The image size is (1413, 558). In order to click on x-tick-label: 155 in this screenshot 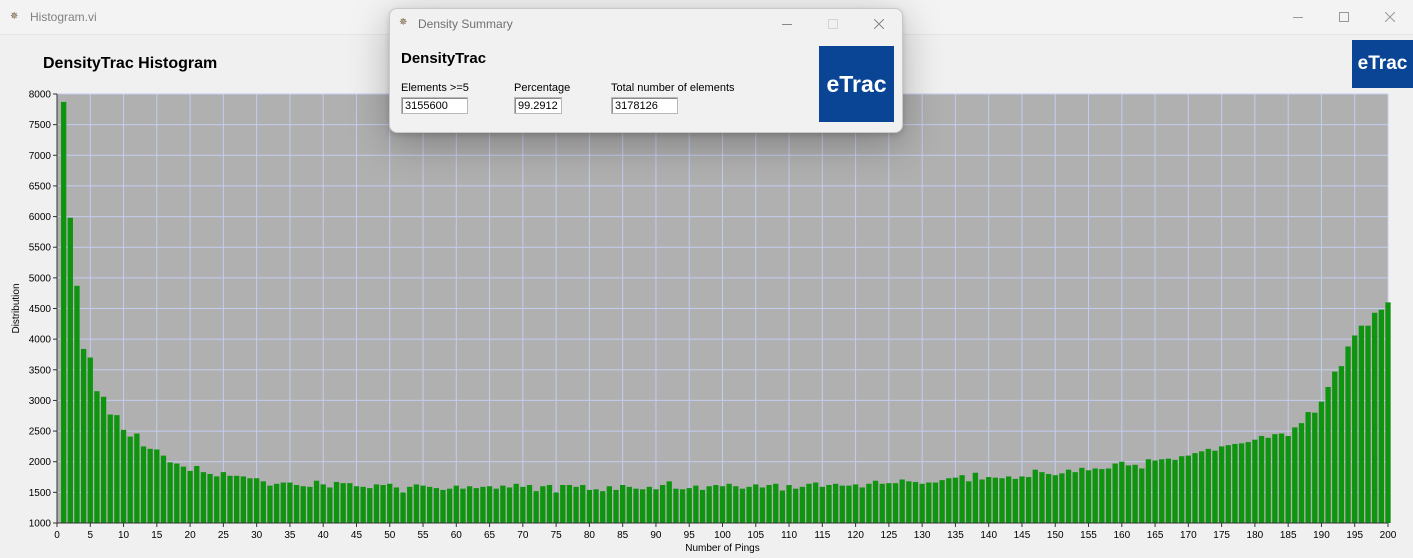, I will do `click(1088, 535)`.